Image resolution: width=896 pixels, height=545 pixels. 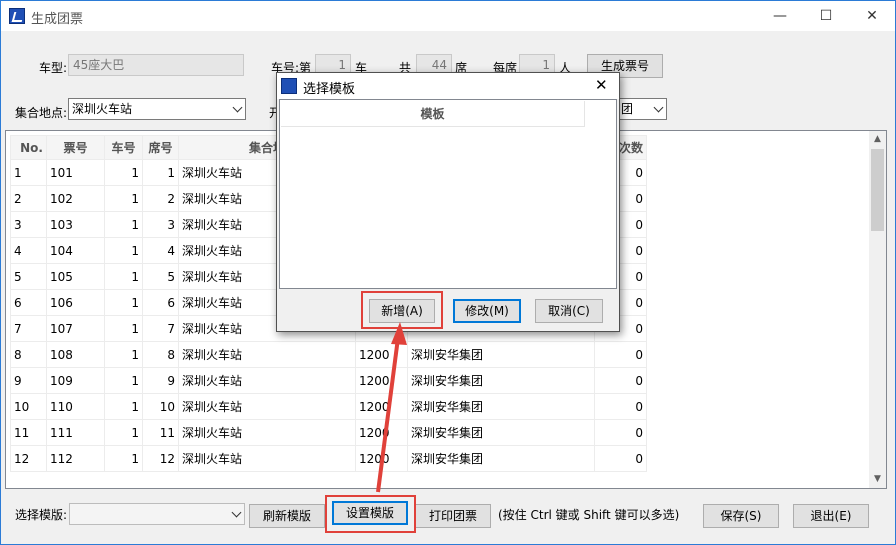 What do you see at coordinates (399, 333) in the screenshot?
I see `arrow-head` at bounding box center [399, 333].